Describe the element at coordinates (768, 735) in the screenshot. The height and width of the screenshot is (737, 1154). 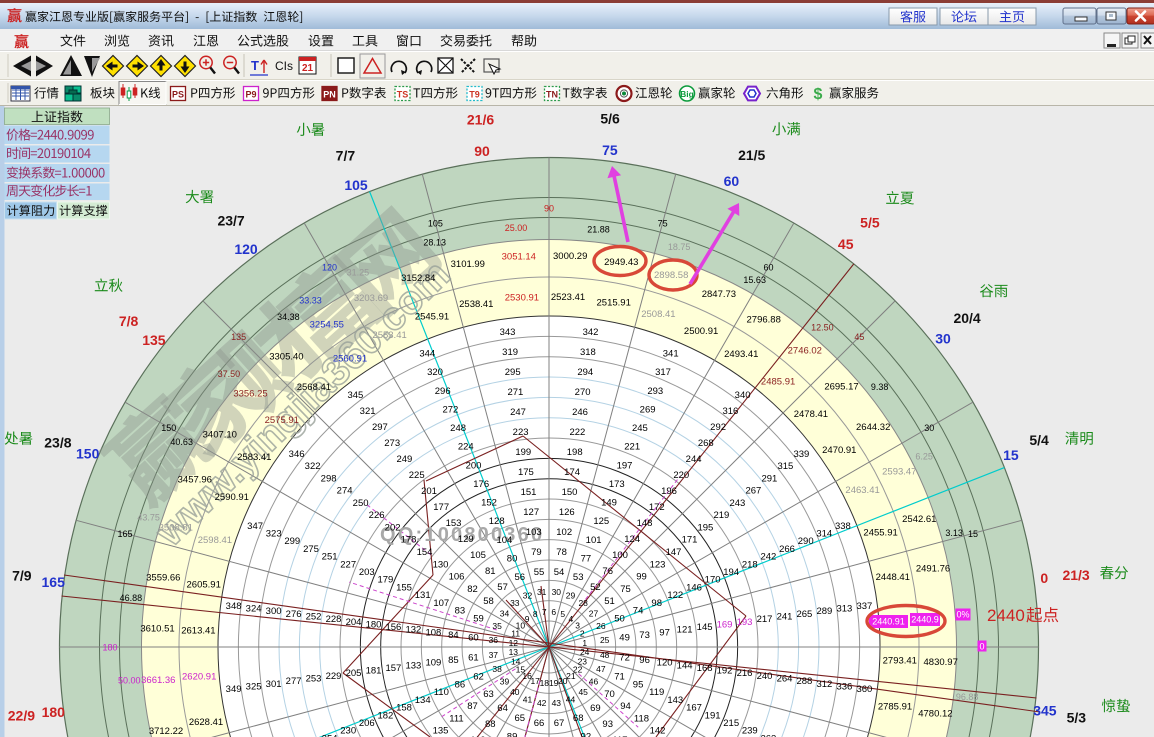
I see `svg-text: 263` at that location.